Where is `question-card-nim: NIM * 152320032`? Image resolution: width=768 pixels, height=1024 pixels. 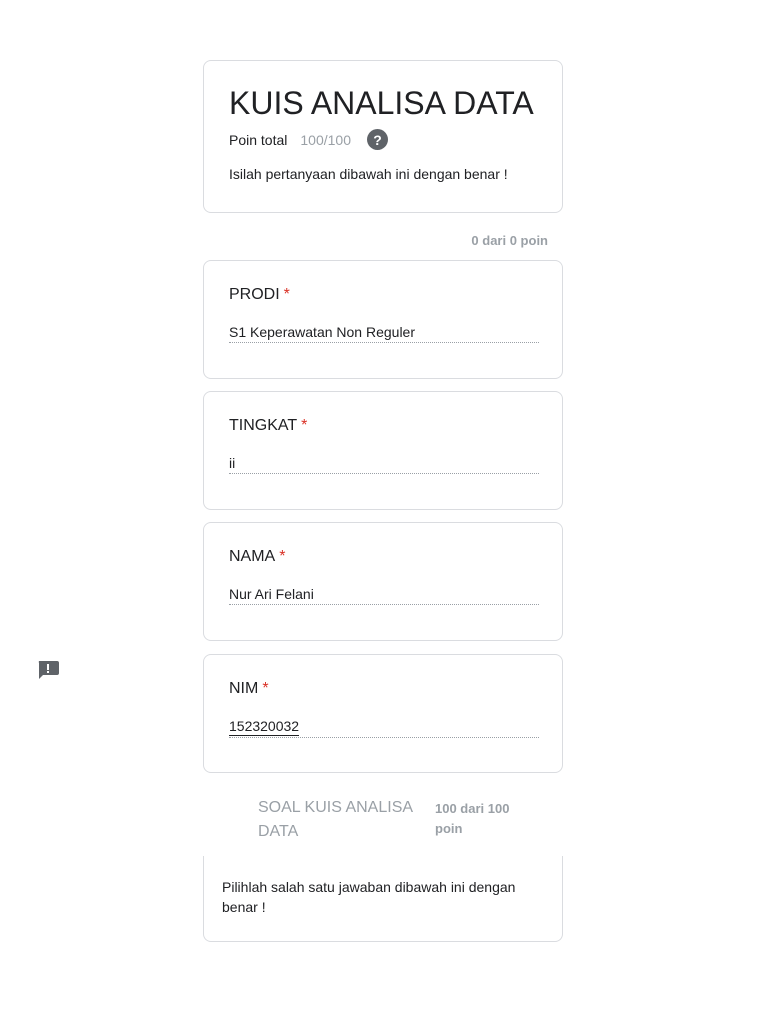
question-card-nim: NIM * 152320032 is located at coordinates (383, 713).